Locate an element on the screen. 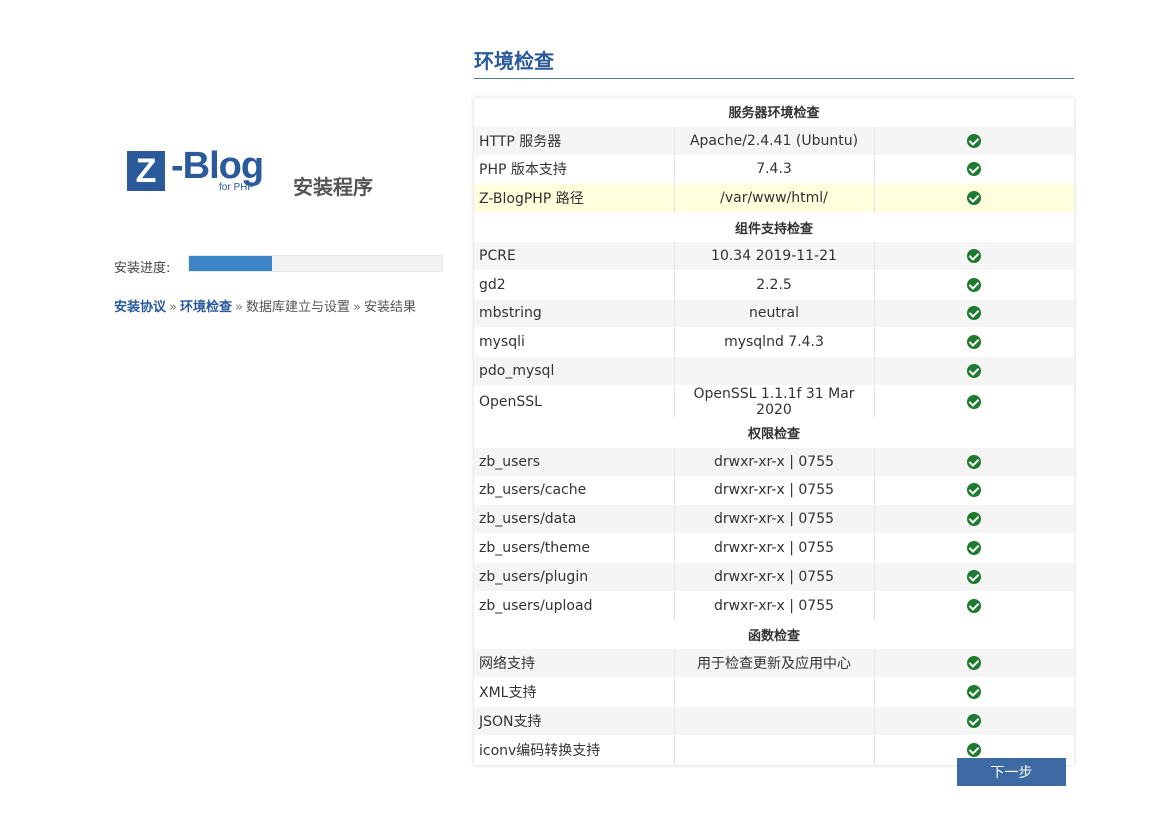 Image resolution: width=1175 pixels, height=836 pixels. zblog-logo: Z -Blog for PHP 安装程序 is located at coordinates (257, 172).